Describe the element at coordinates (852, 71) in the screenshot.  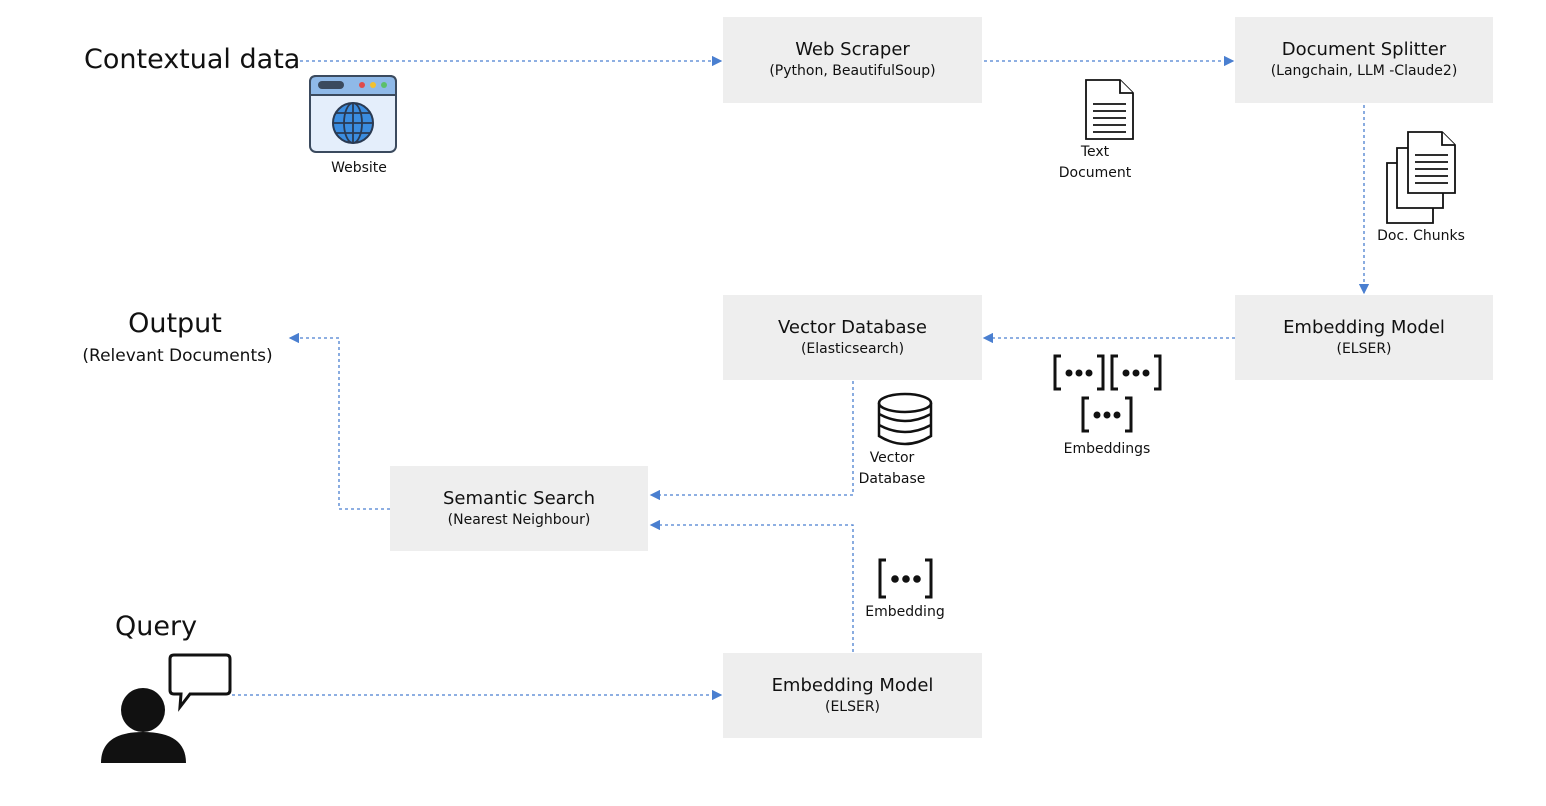
I see `web-scraper-subtitle: (Python, BeautifulSoup)` at that location.